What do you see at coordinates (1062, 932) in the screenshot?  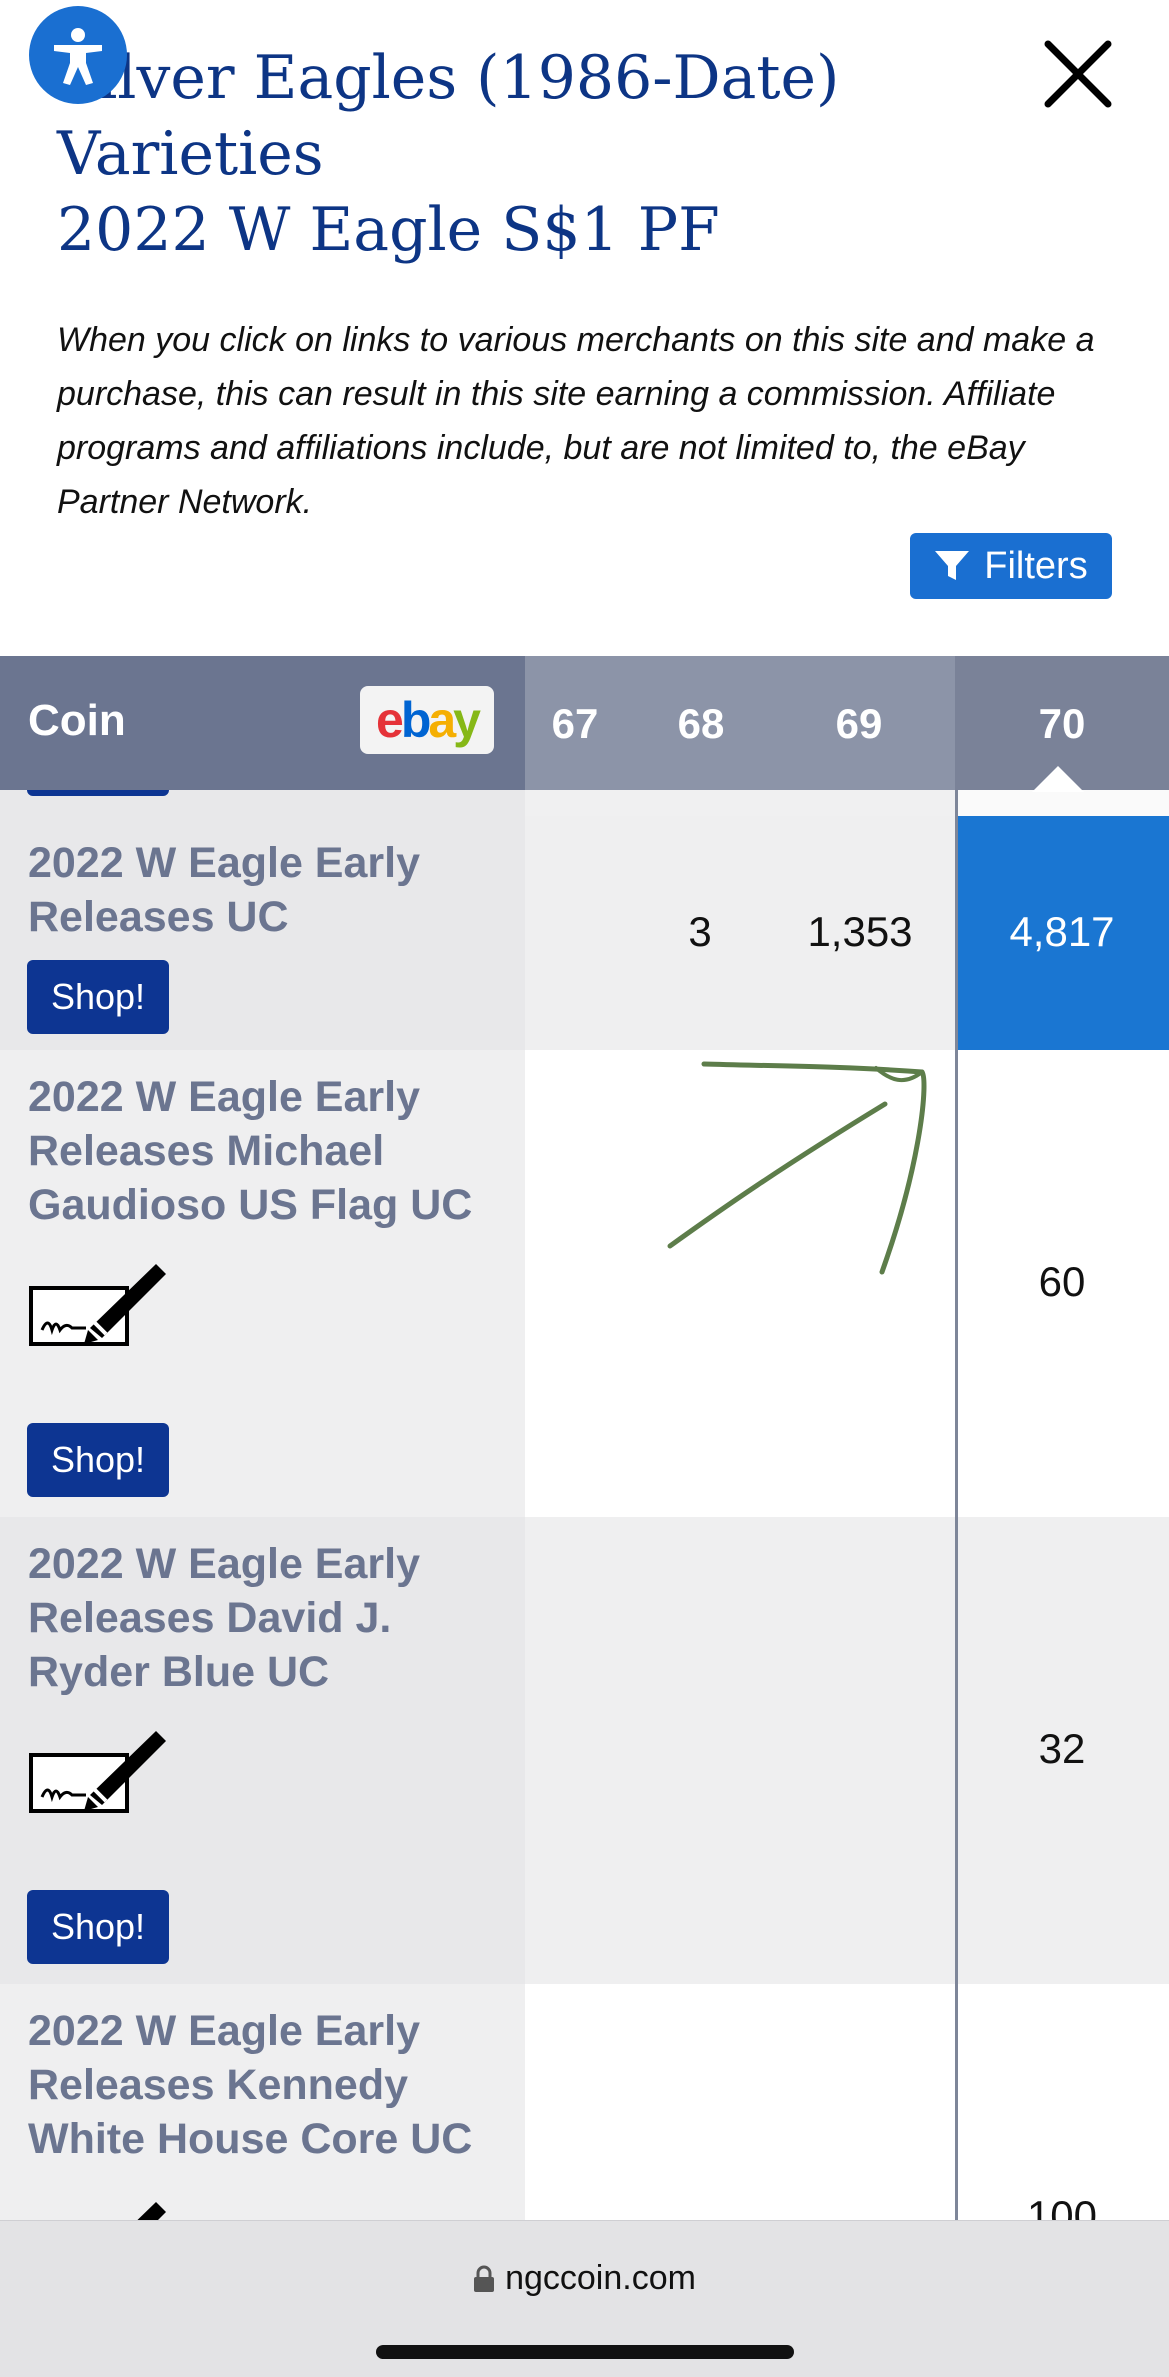 I see `grade-70-count: 4,817` at bounding box center [1062, 932].